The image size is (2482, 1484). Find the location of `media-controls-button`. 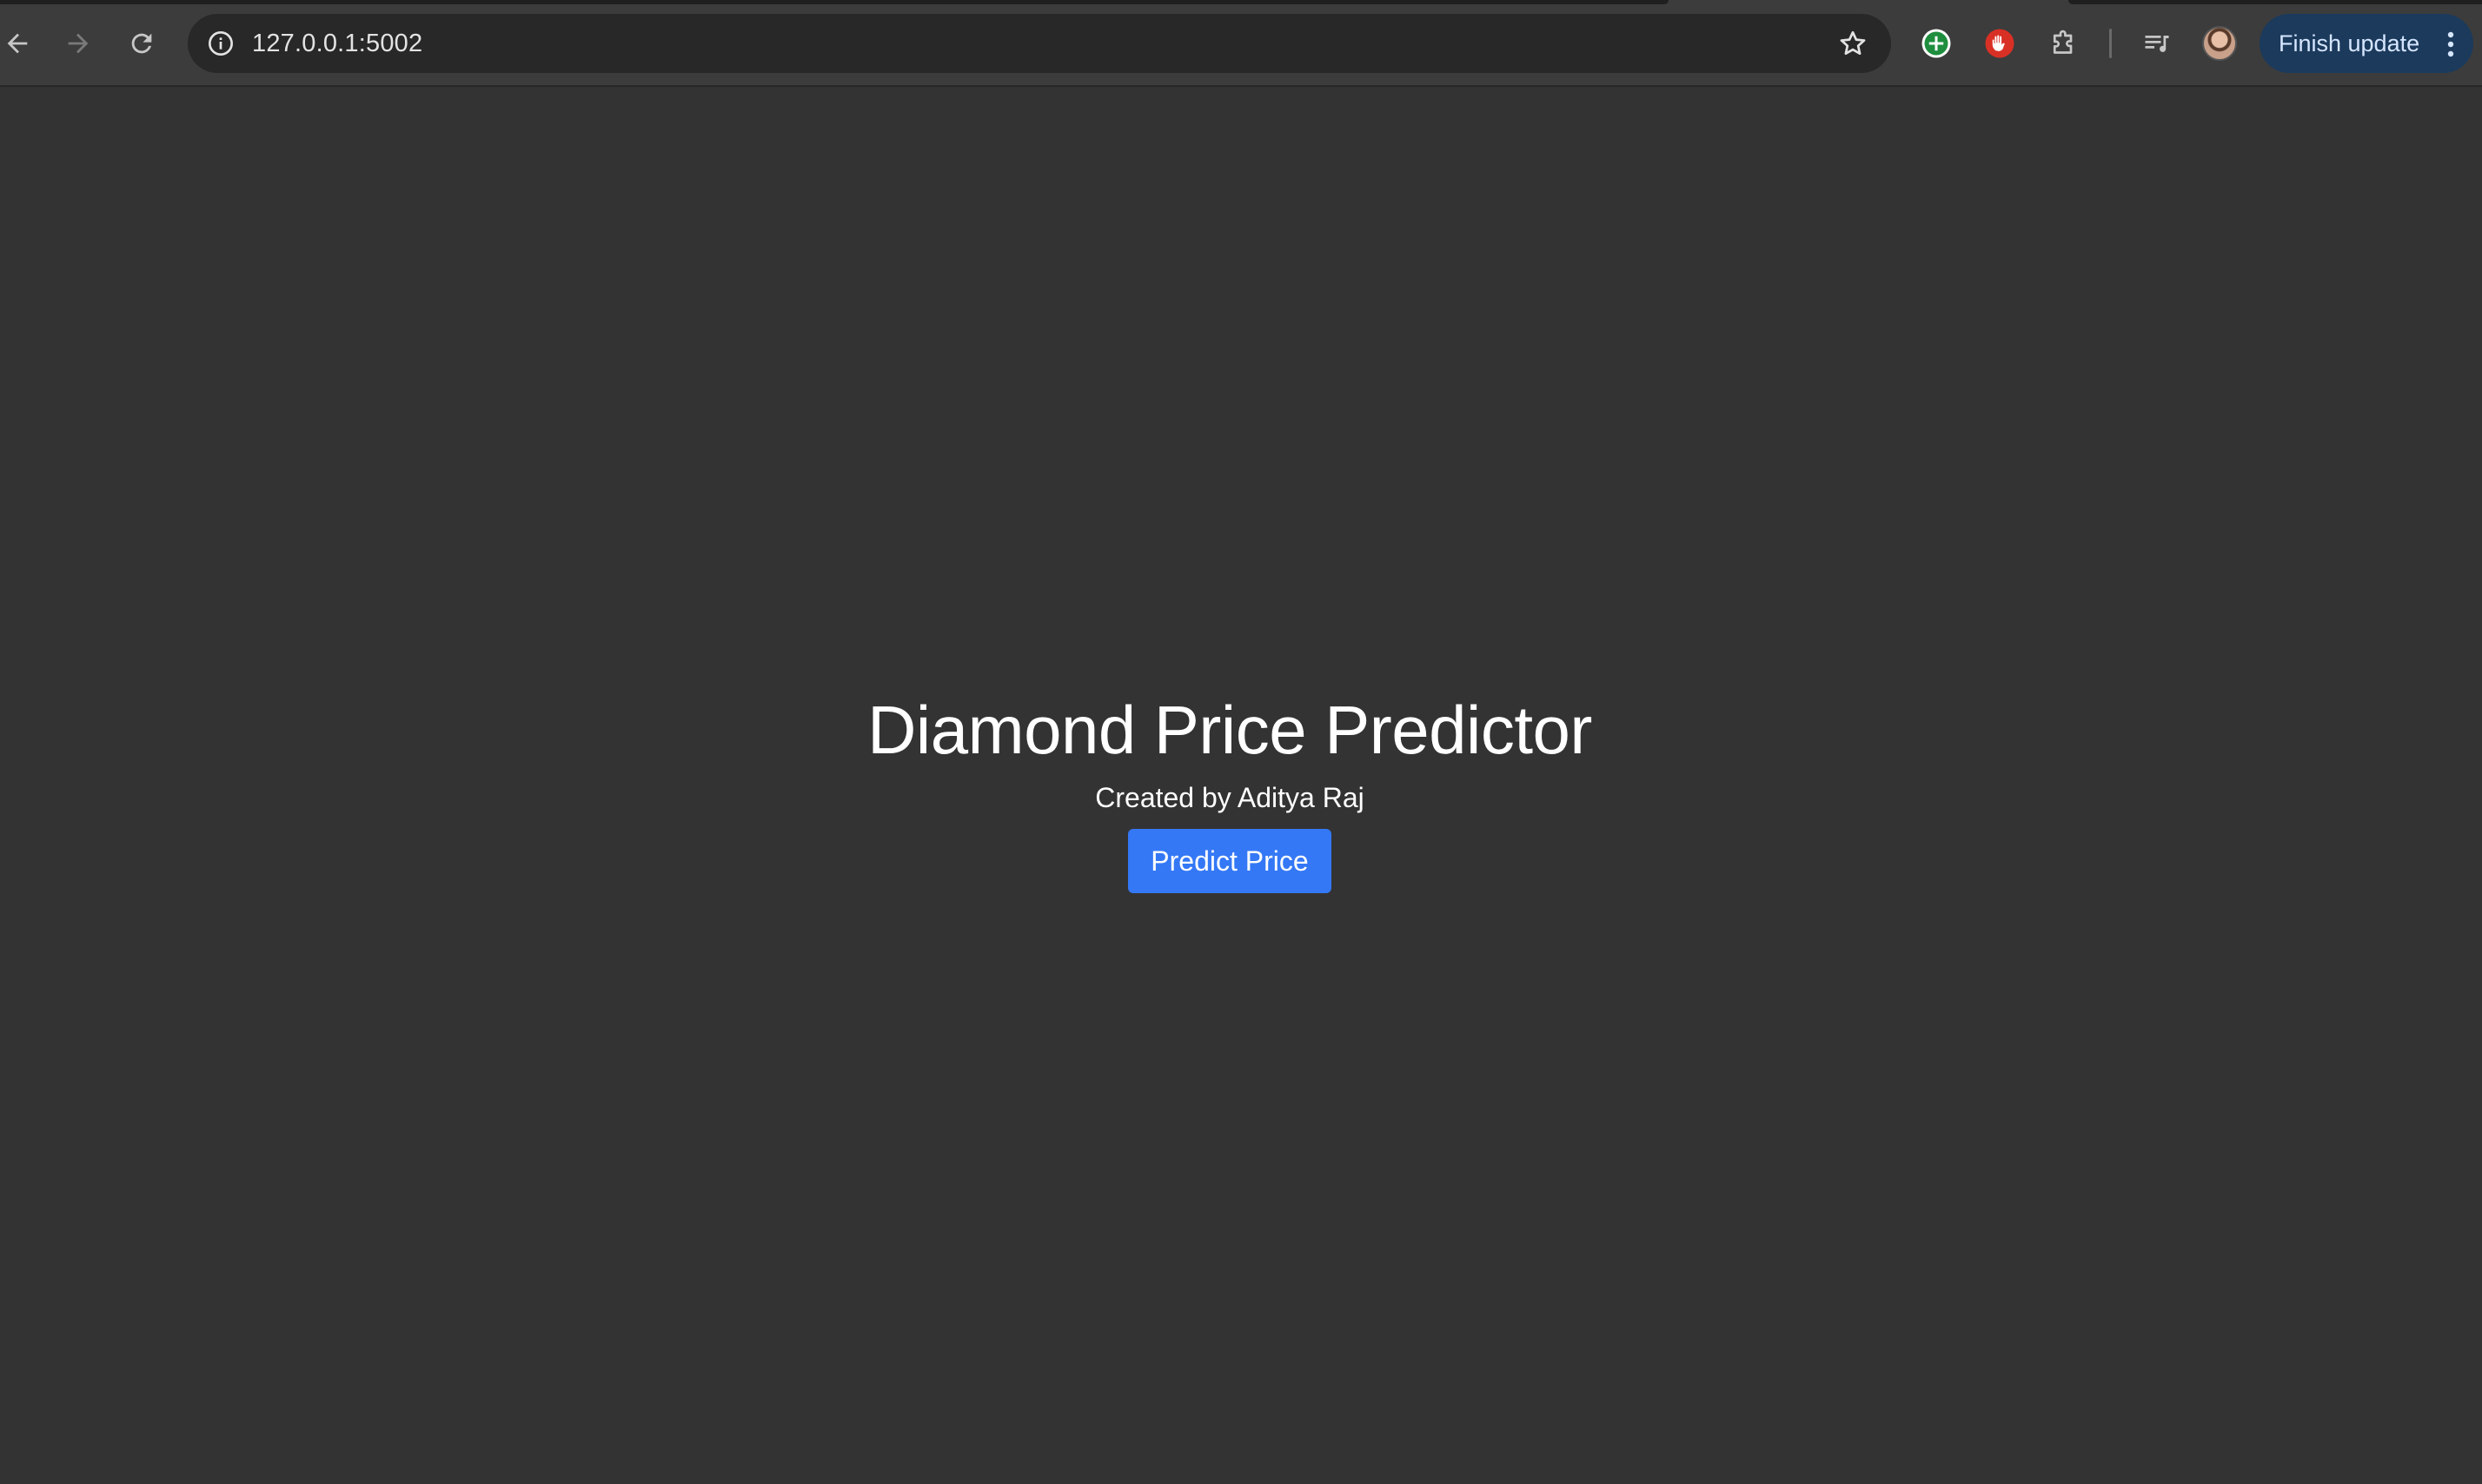

media-controls-button is located at coordinates (2157, 43).